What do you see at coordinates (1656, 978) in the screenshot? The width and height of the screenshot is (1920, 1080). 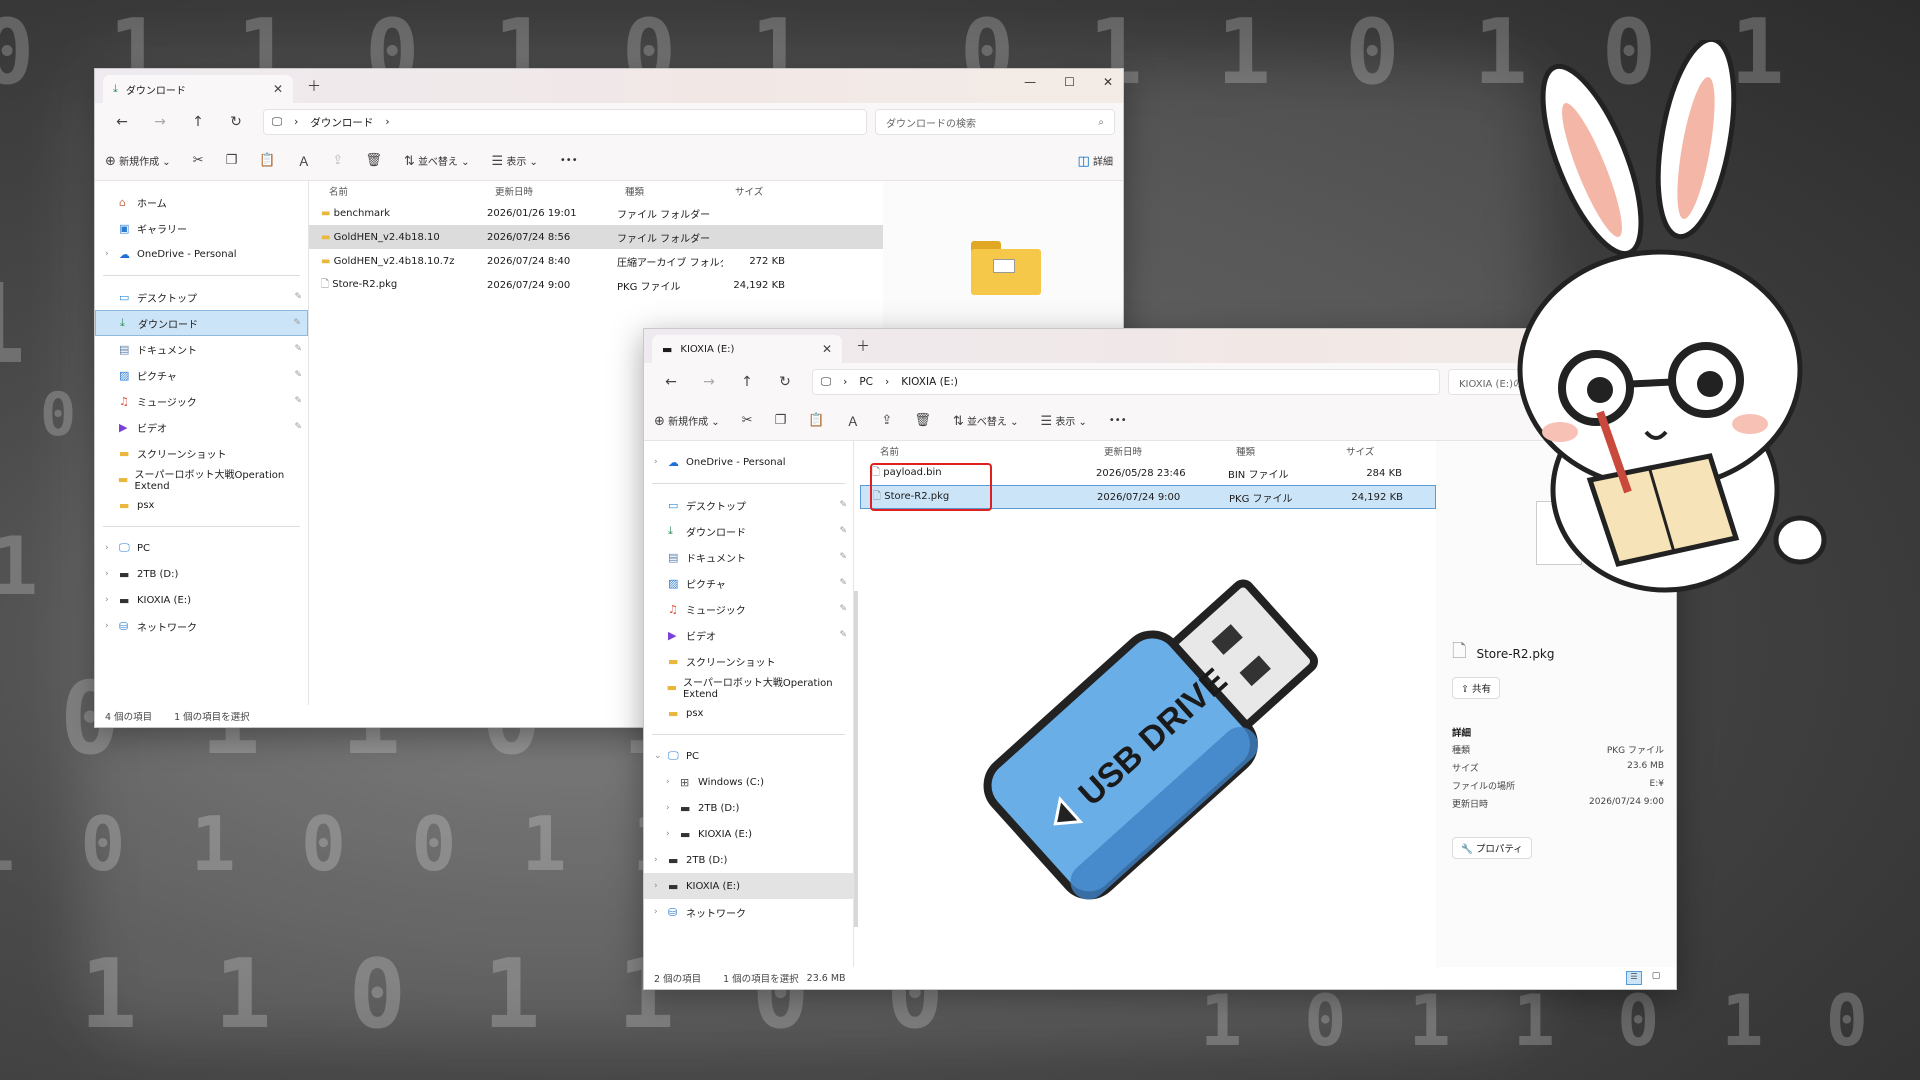 I see `tiles-view-icon: ▢` at bounding box center [1656, 978].